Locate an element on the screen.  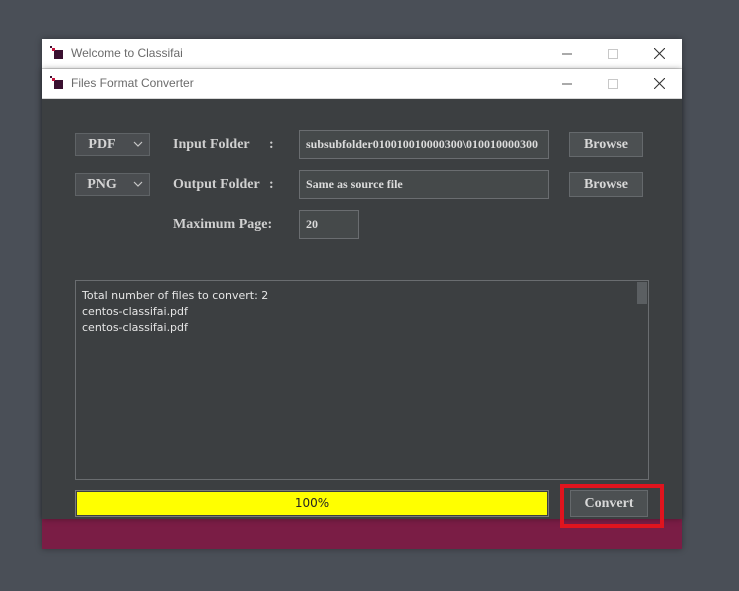
converter-titlebar: Files Format Converter is located at coordinates (362, 84).